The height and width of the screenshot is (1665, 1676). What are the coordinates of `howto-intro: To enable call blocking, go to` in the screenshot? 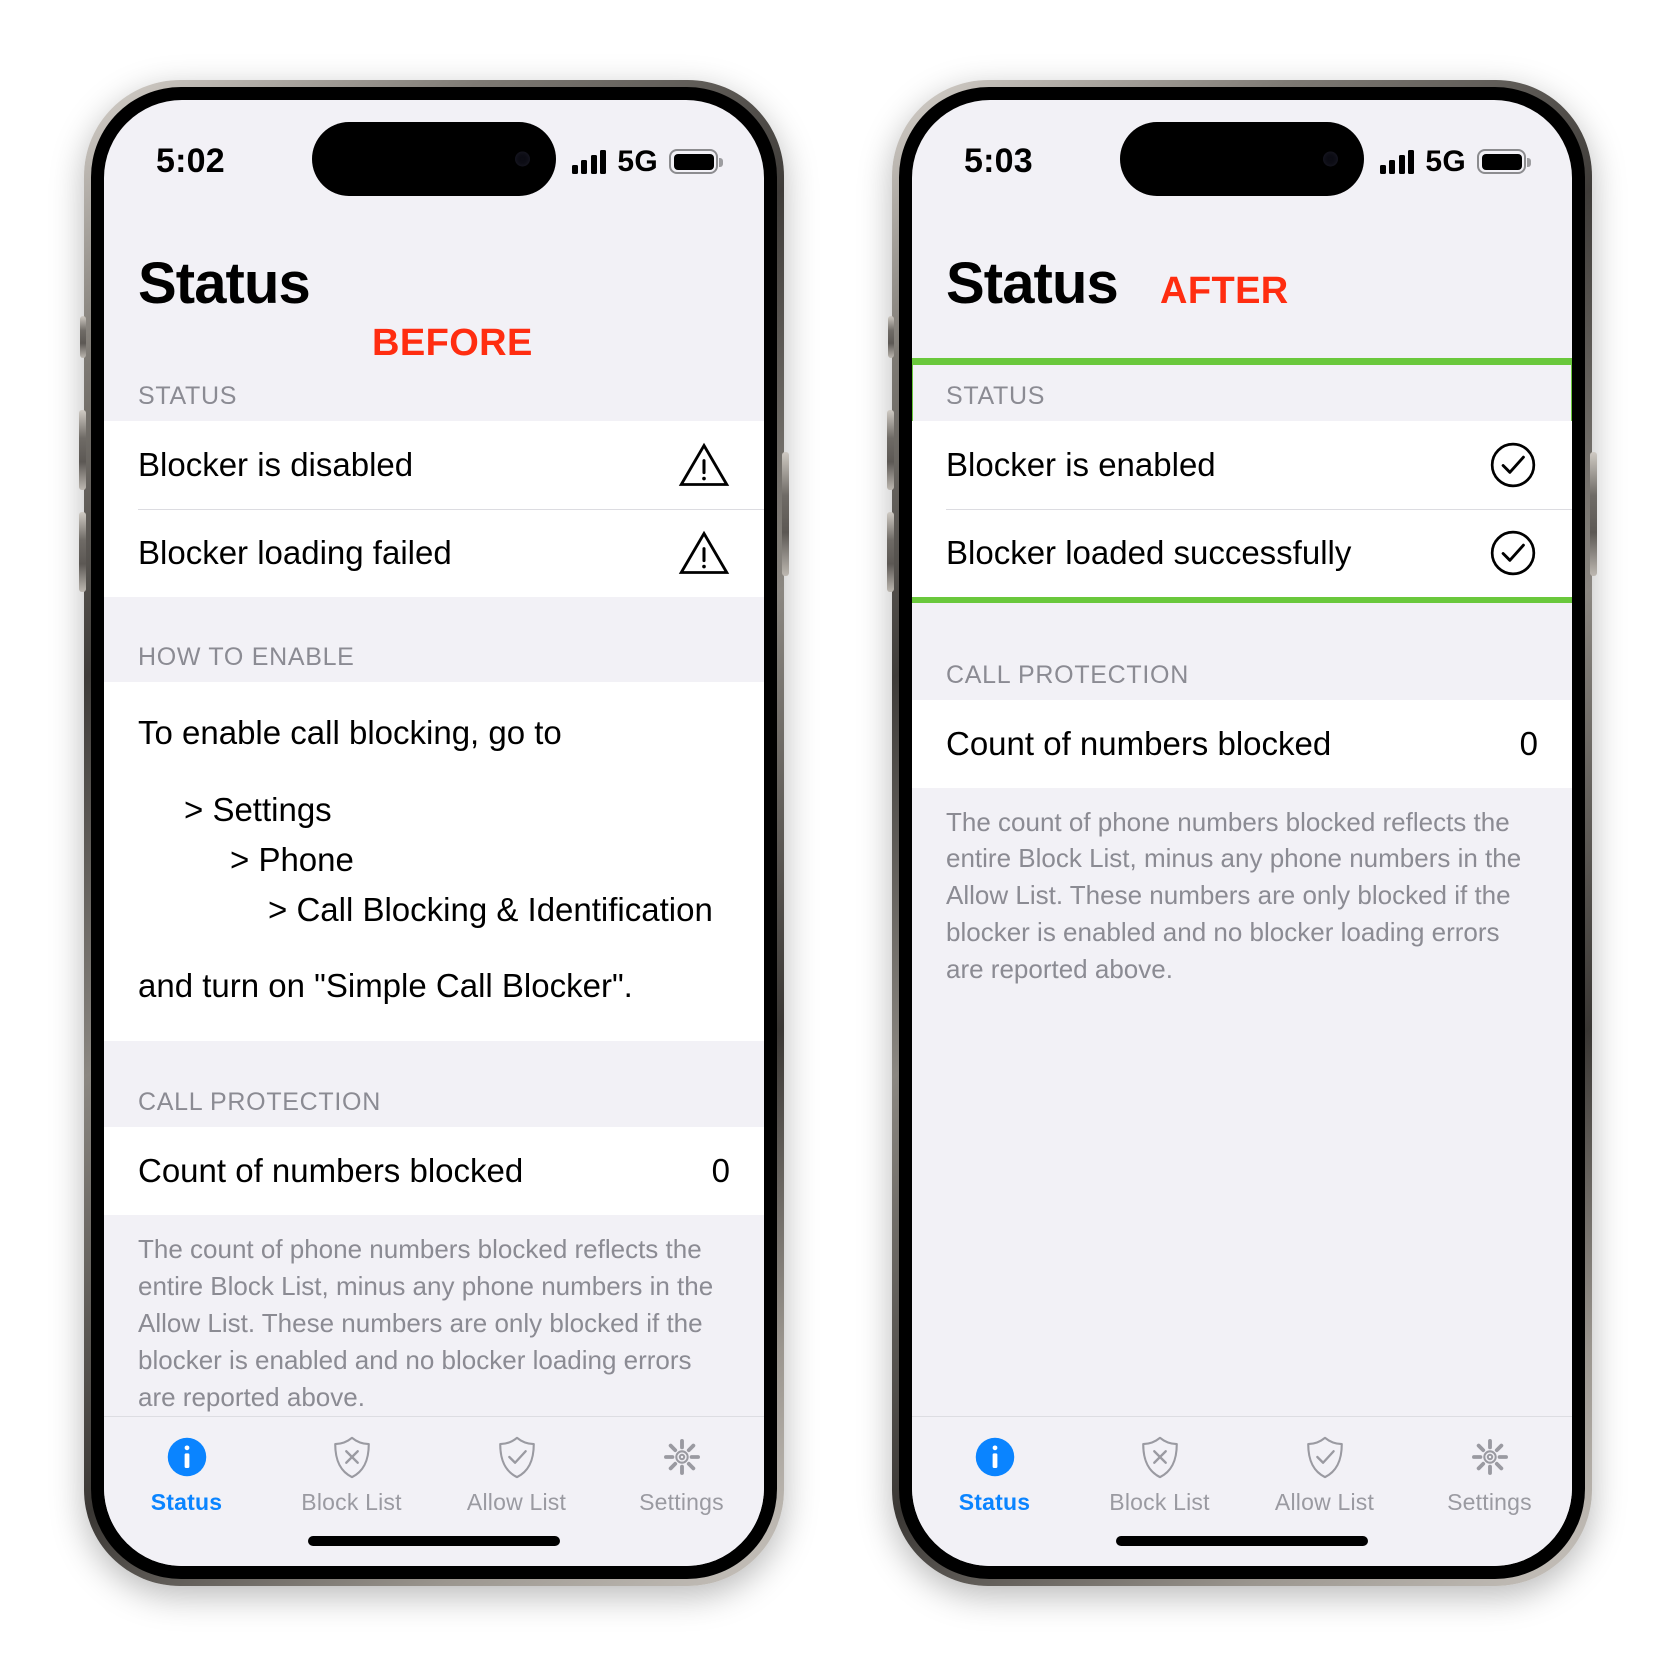 It's located at (350, 733).